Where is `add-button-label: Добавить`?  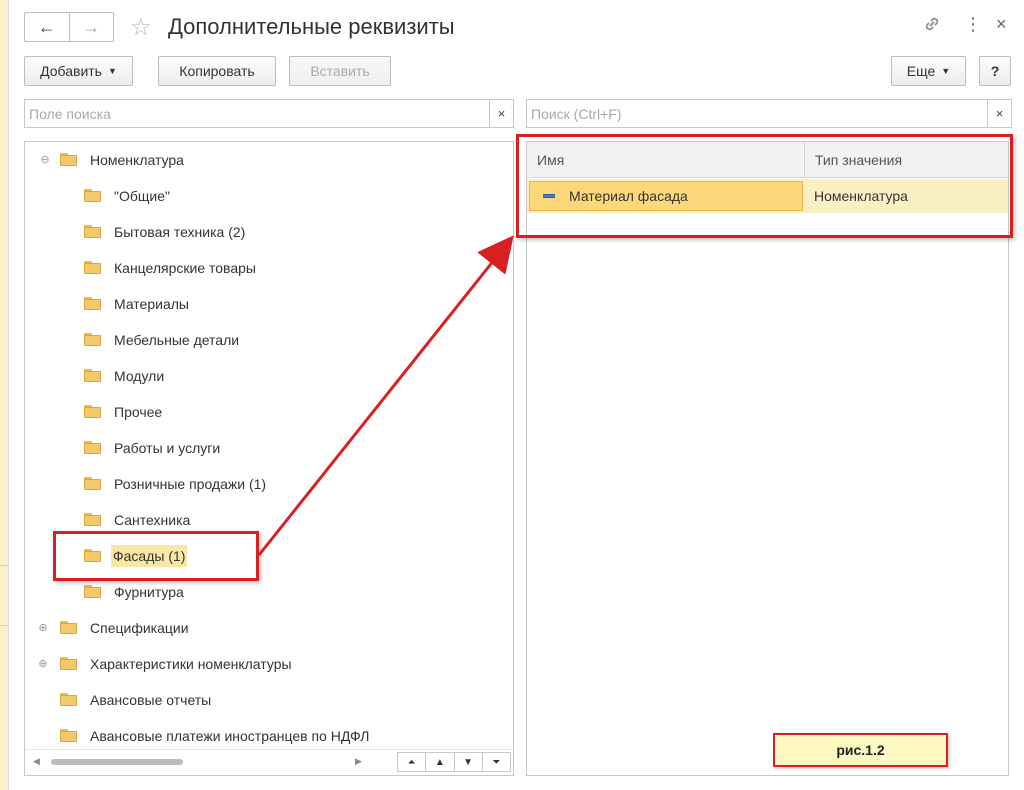 add-button-label: Добавить is located at coordinates (71, 71).